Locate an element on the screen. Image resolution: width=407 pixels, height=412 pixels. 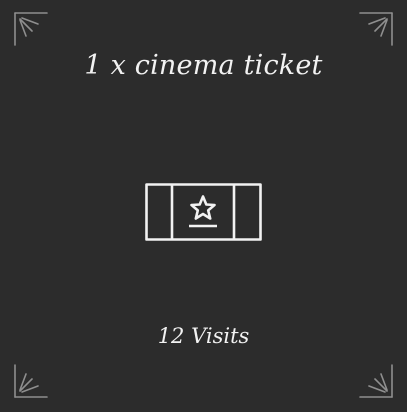
visits-count: 12 Visits is located at coordinates (203, 336).